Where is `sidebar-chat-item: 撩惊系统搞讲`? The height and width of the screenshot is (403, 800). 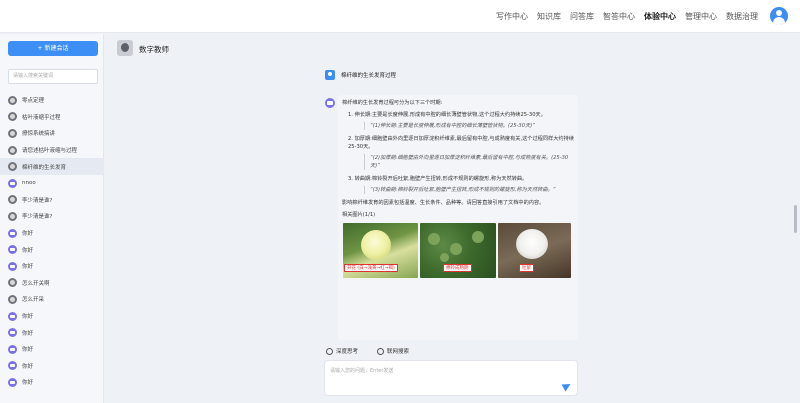
sidebar-chat-item: 撩惊系统搞讲 is located at coordinates (52, 133).